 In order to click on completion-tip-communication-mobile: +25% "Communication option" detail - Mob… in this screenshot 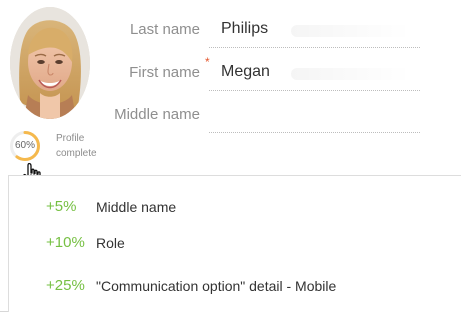, I will do `click(241, 287)`.